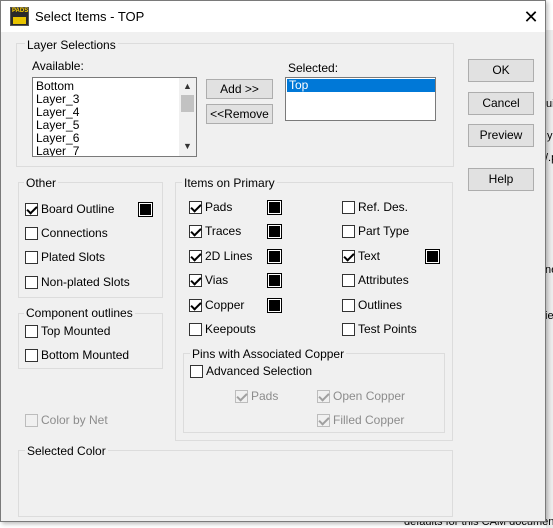 This screenshot has height=528, width=553. What do you see at coordinates (78, 209) in the screenshot?
I see `board-outline-label: Board Outline` at bounding box center [78, 209].